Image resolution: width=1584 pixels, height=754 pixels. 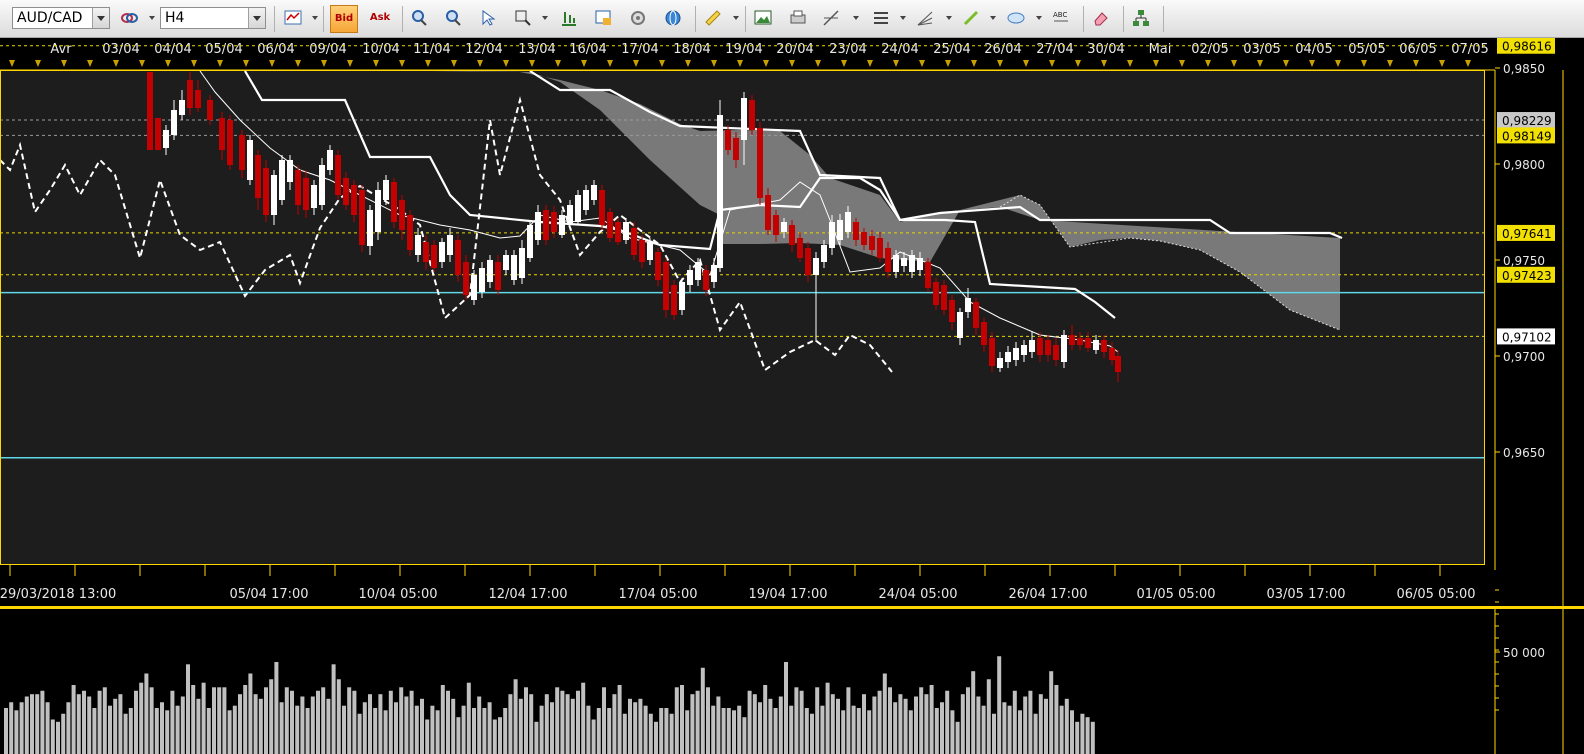 I want to click on fibonacci-icon, so click(x=881, y=18).